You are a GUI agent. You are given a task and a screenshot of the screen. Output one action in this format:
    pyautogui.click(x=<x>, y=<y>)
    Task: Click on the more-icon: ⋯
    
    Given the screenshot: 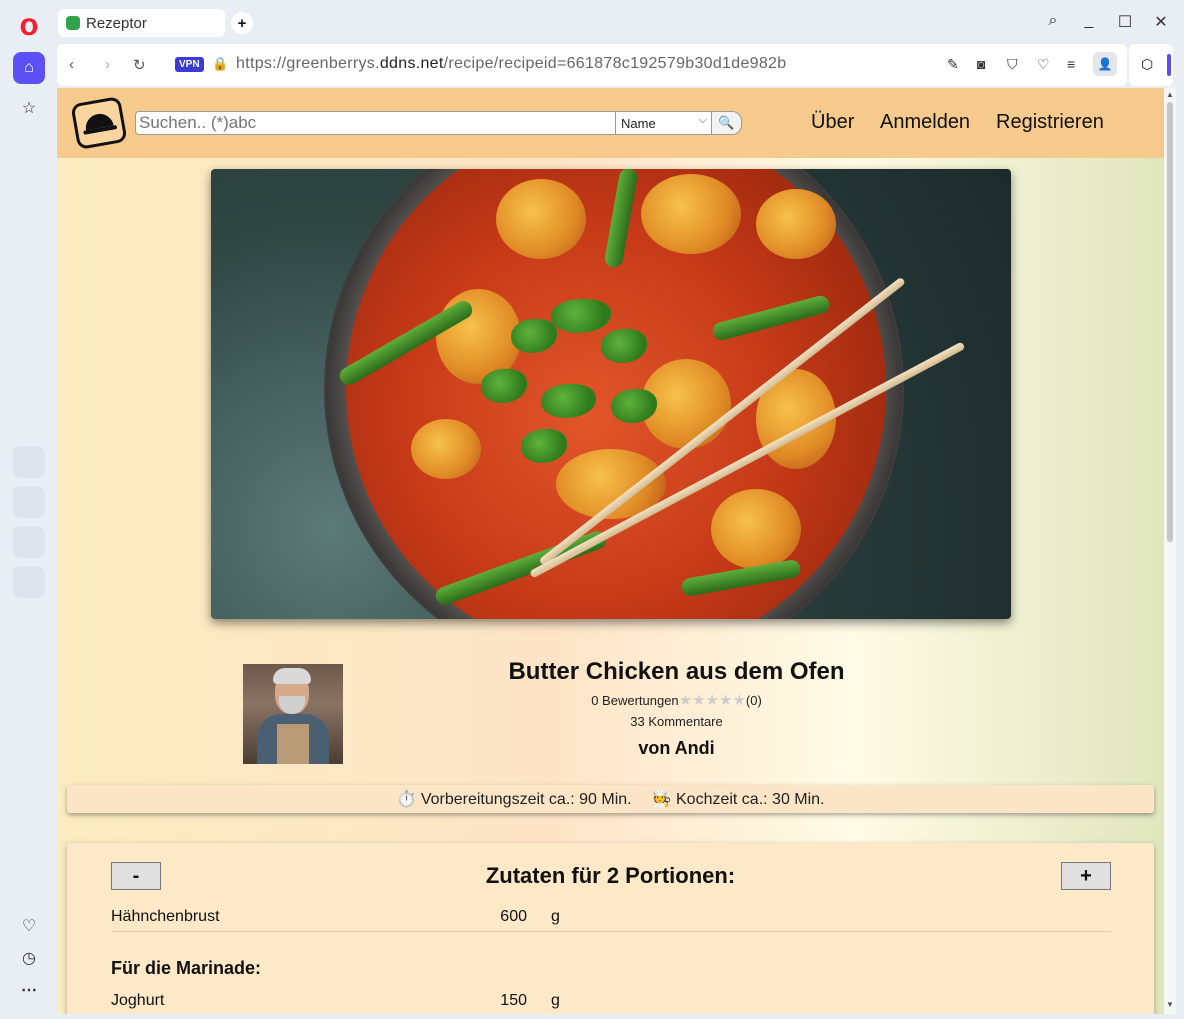 What is the action you would take?
    pyautogui.click(x=29, y=990)
    